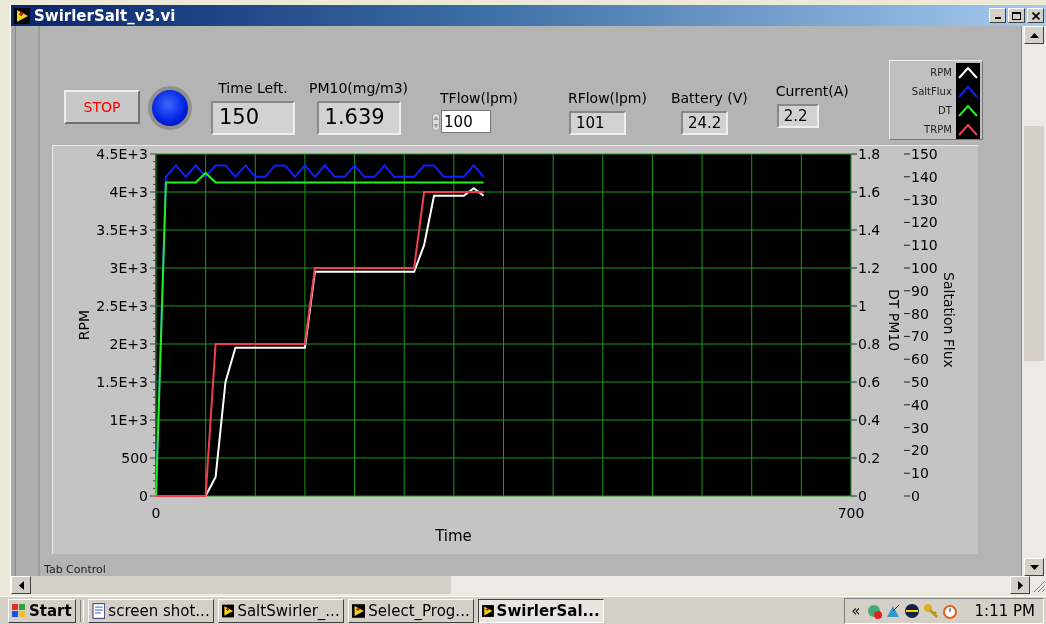 Image resolution: width=1046 pixels, height=624 pixels. What do you see at coordinates (869, 154) in the screenshot?
I see `y-tick-label: 1.8` at bounding box center [869, 154].